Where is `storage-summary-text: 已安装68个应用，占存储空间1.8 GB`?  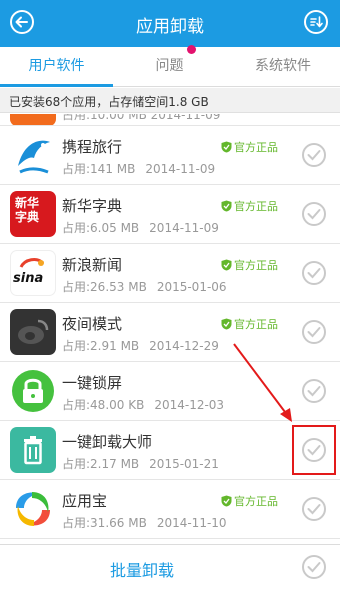 storage-summary-text: 已安装68个应用，占存储空间1.8 GB is located at coordinates (109, 102).